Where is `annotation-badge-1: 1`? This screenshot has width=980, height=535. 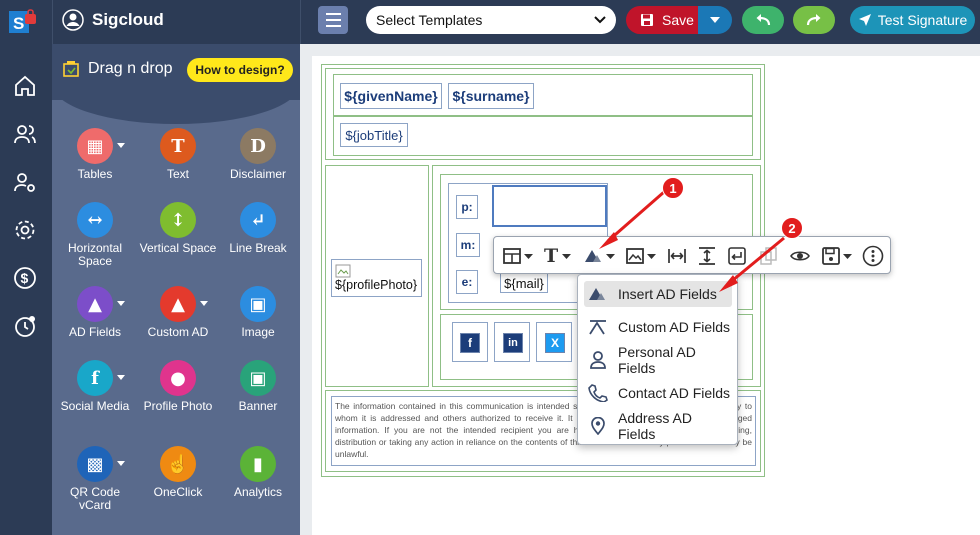
annotation-badge-1: 1 is located at coordinates (673, 188).